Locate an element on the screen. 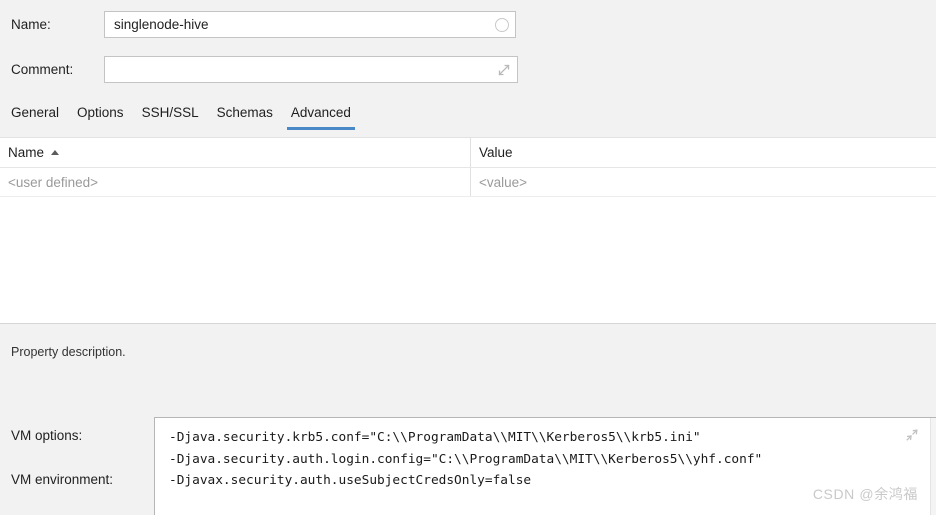  name-row: Name: singlenode-hive is located at coordinates (258, 24).